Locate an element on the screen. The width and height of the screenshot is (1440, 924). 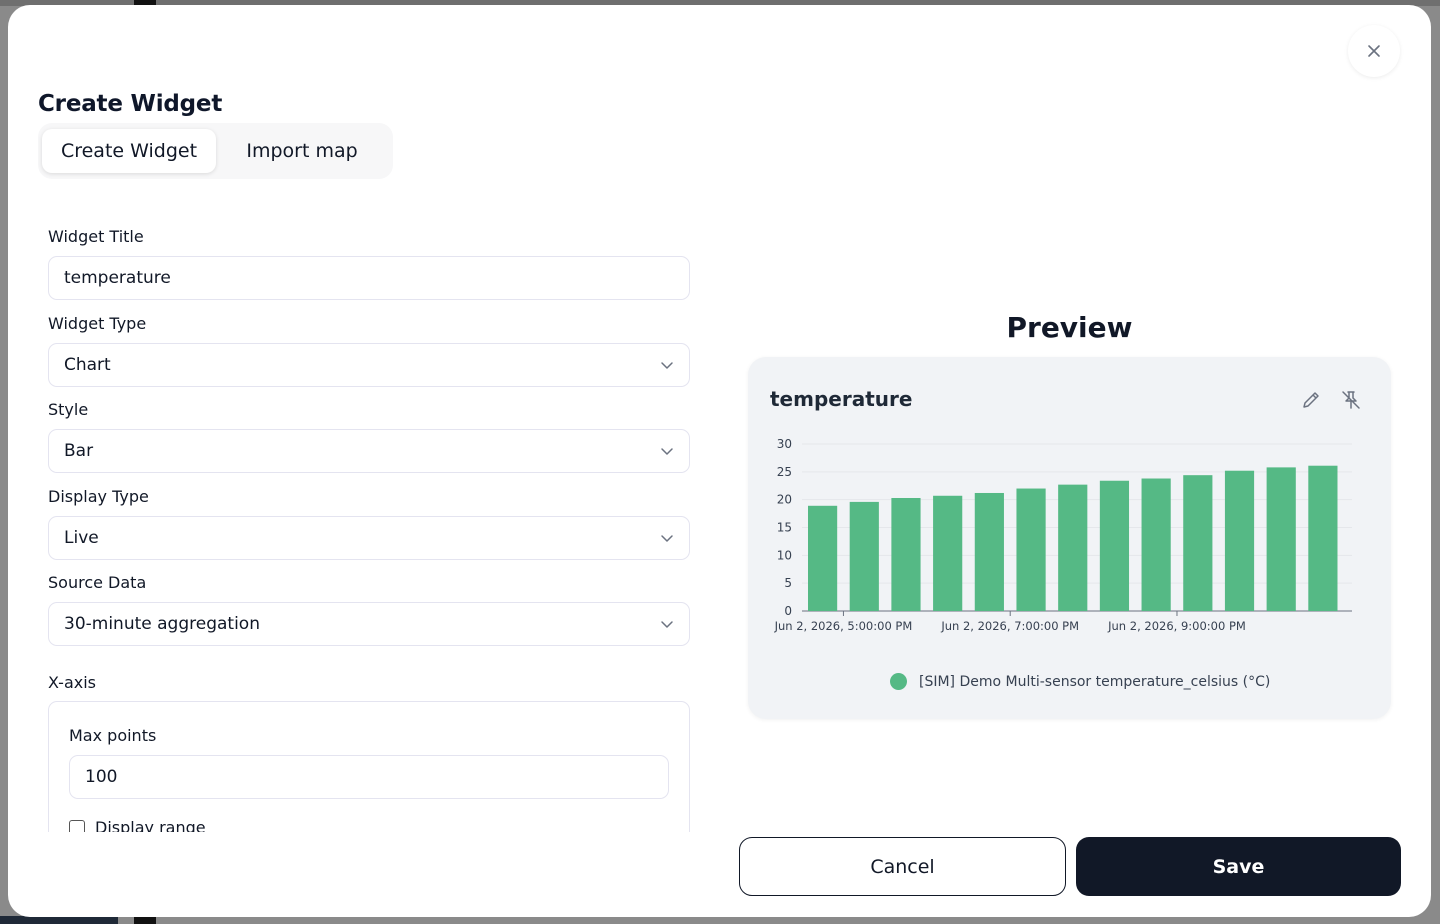
x-axis-settings: Max points 100 Display range is located at coordinates (369, 766).